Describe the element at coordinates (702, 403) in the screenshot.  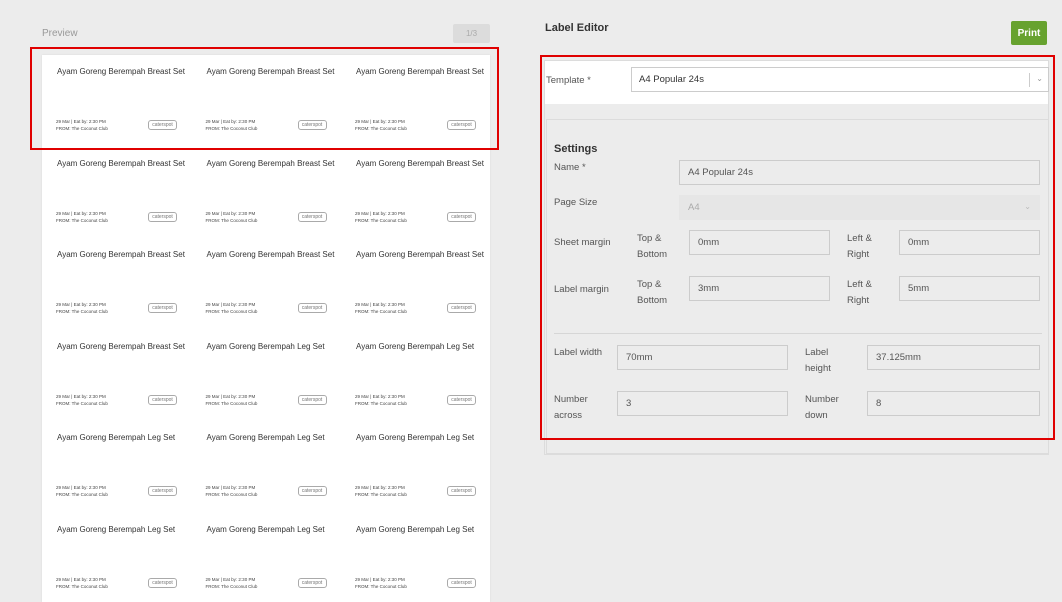
I see `number-across-input: 3` at that location.